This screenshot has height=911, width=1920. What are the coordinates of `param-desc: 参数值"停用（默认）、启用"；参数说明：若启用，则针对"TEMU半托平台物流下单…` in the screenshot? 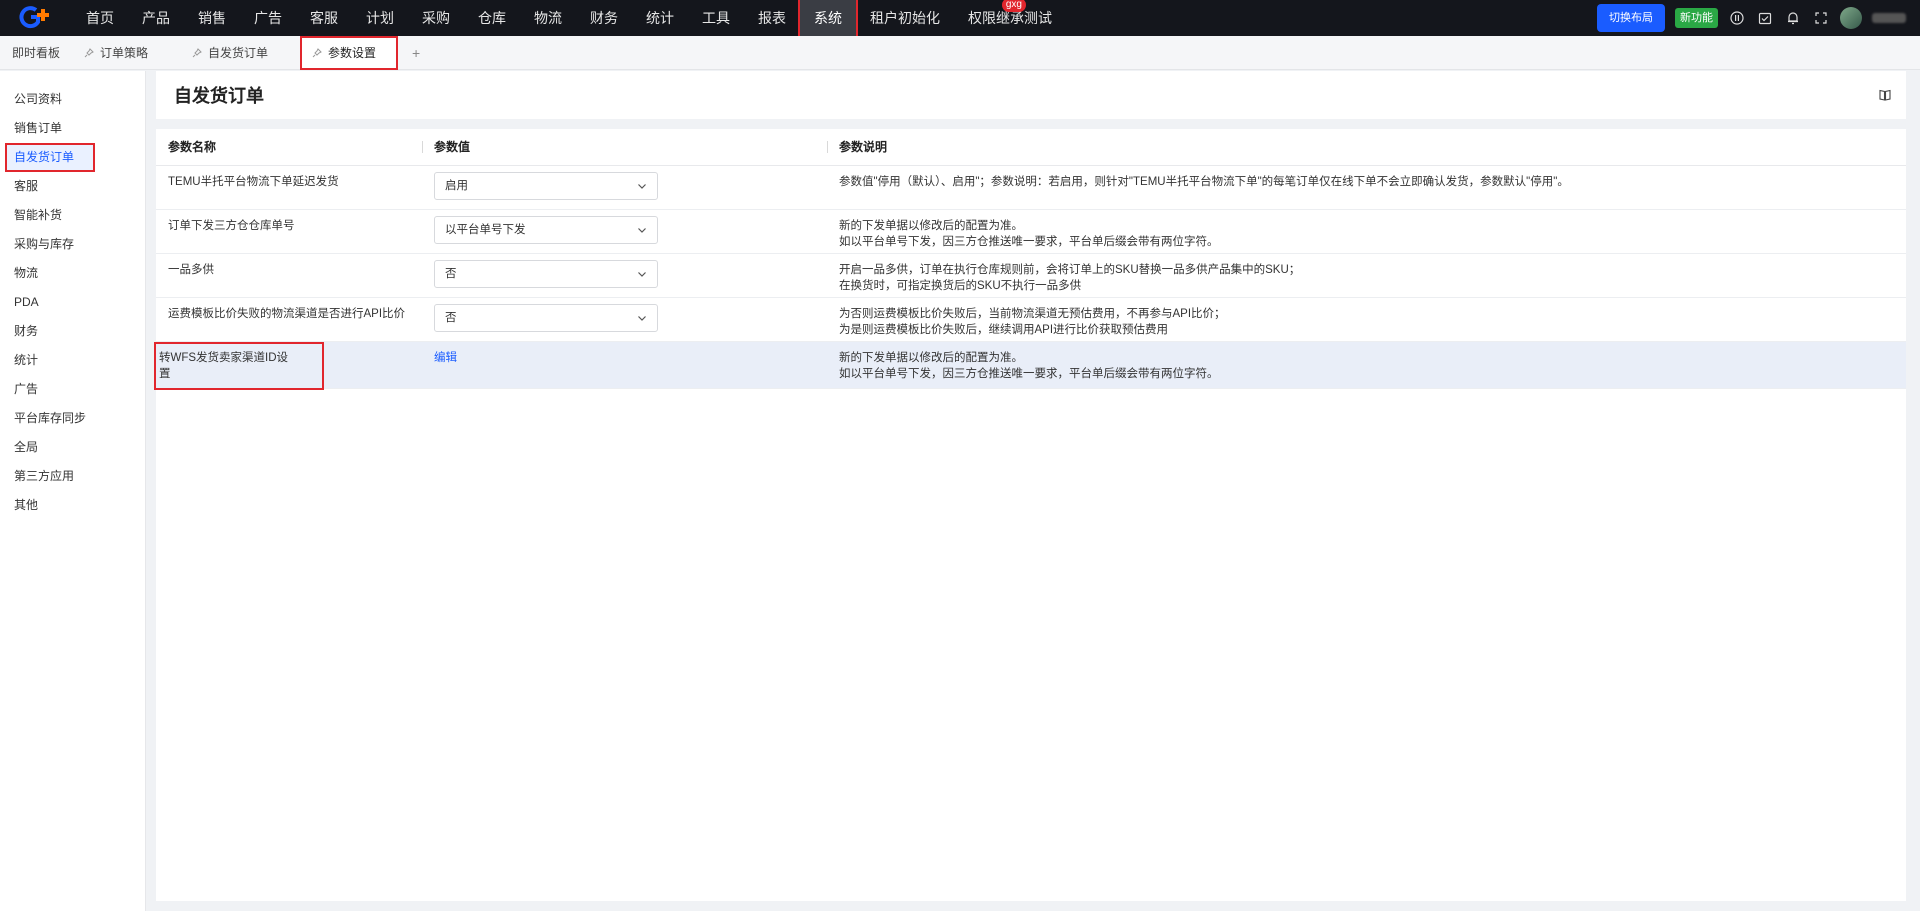 It's located at (1366, 187).